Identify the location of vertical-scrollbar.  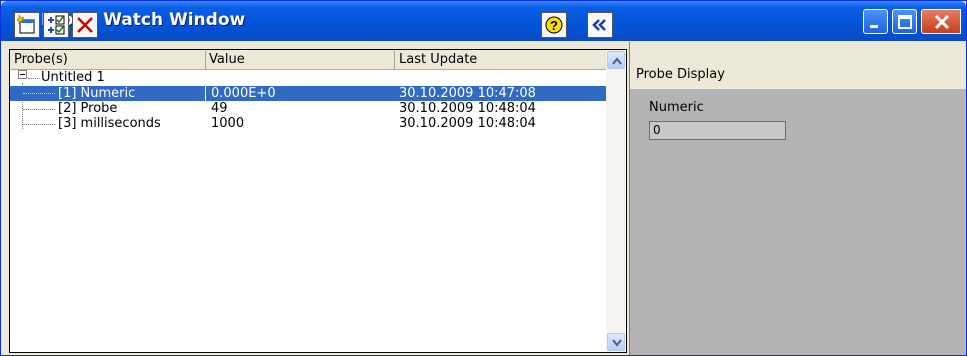
(616, 201).